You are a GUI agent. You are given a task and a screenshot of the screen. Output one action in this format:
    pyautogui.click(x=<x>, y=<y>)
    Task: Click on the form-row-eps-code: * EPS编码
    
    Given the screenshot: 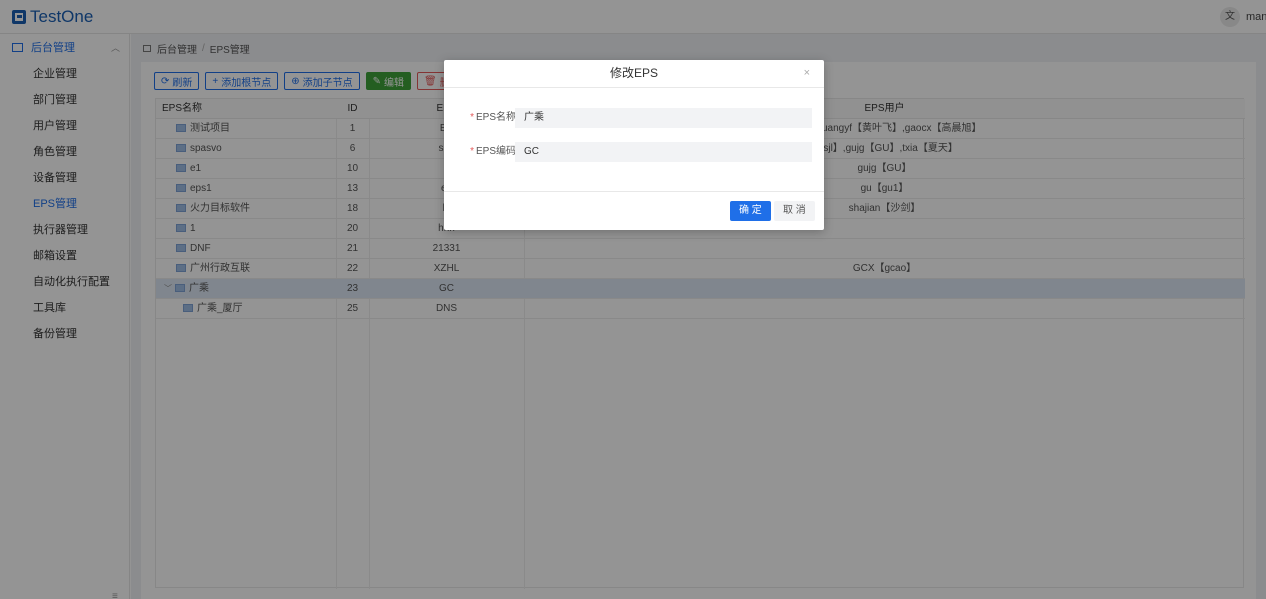 What is the action you would take?
    pyautogui.click(x=634, y=152)
    